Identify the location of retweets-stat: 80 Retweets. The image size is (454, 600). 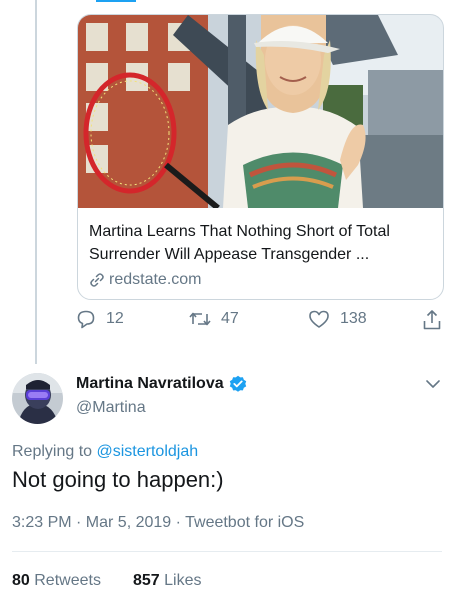
(56, 580).